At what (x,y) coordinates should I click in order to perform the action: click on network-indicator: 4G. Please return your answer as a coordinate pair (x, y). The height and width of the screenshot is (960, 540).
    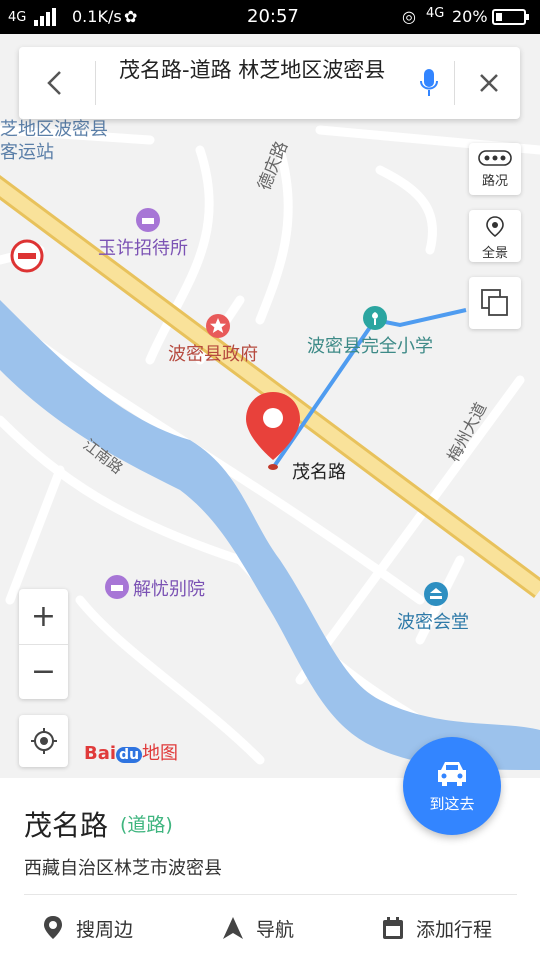
    Looking at the image, I should click on (17, 17).